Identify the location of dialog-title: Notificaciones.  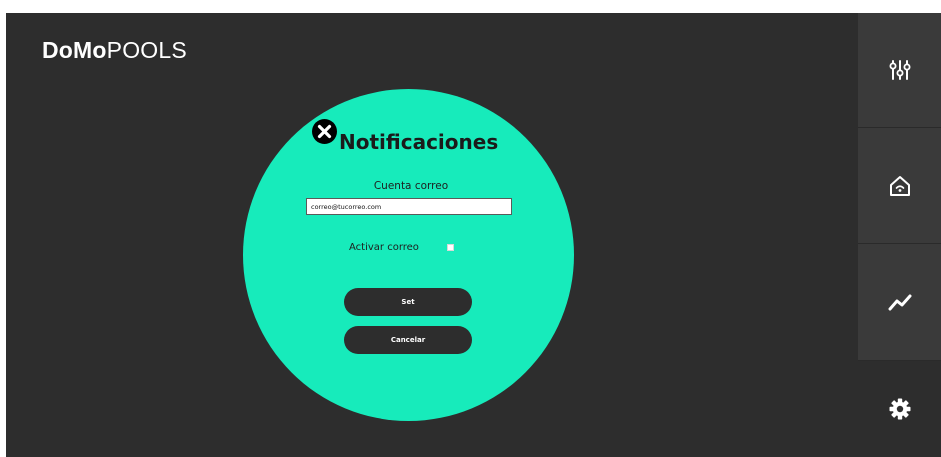
(419, 142).